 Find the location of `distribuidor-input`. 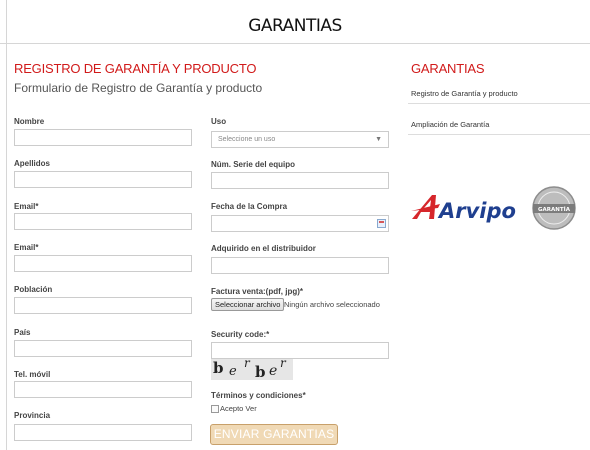

distribuidor-input is located at coordinates (300, 265).